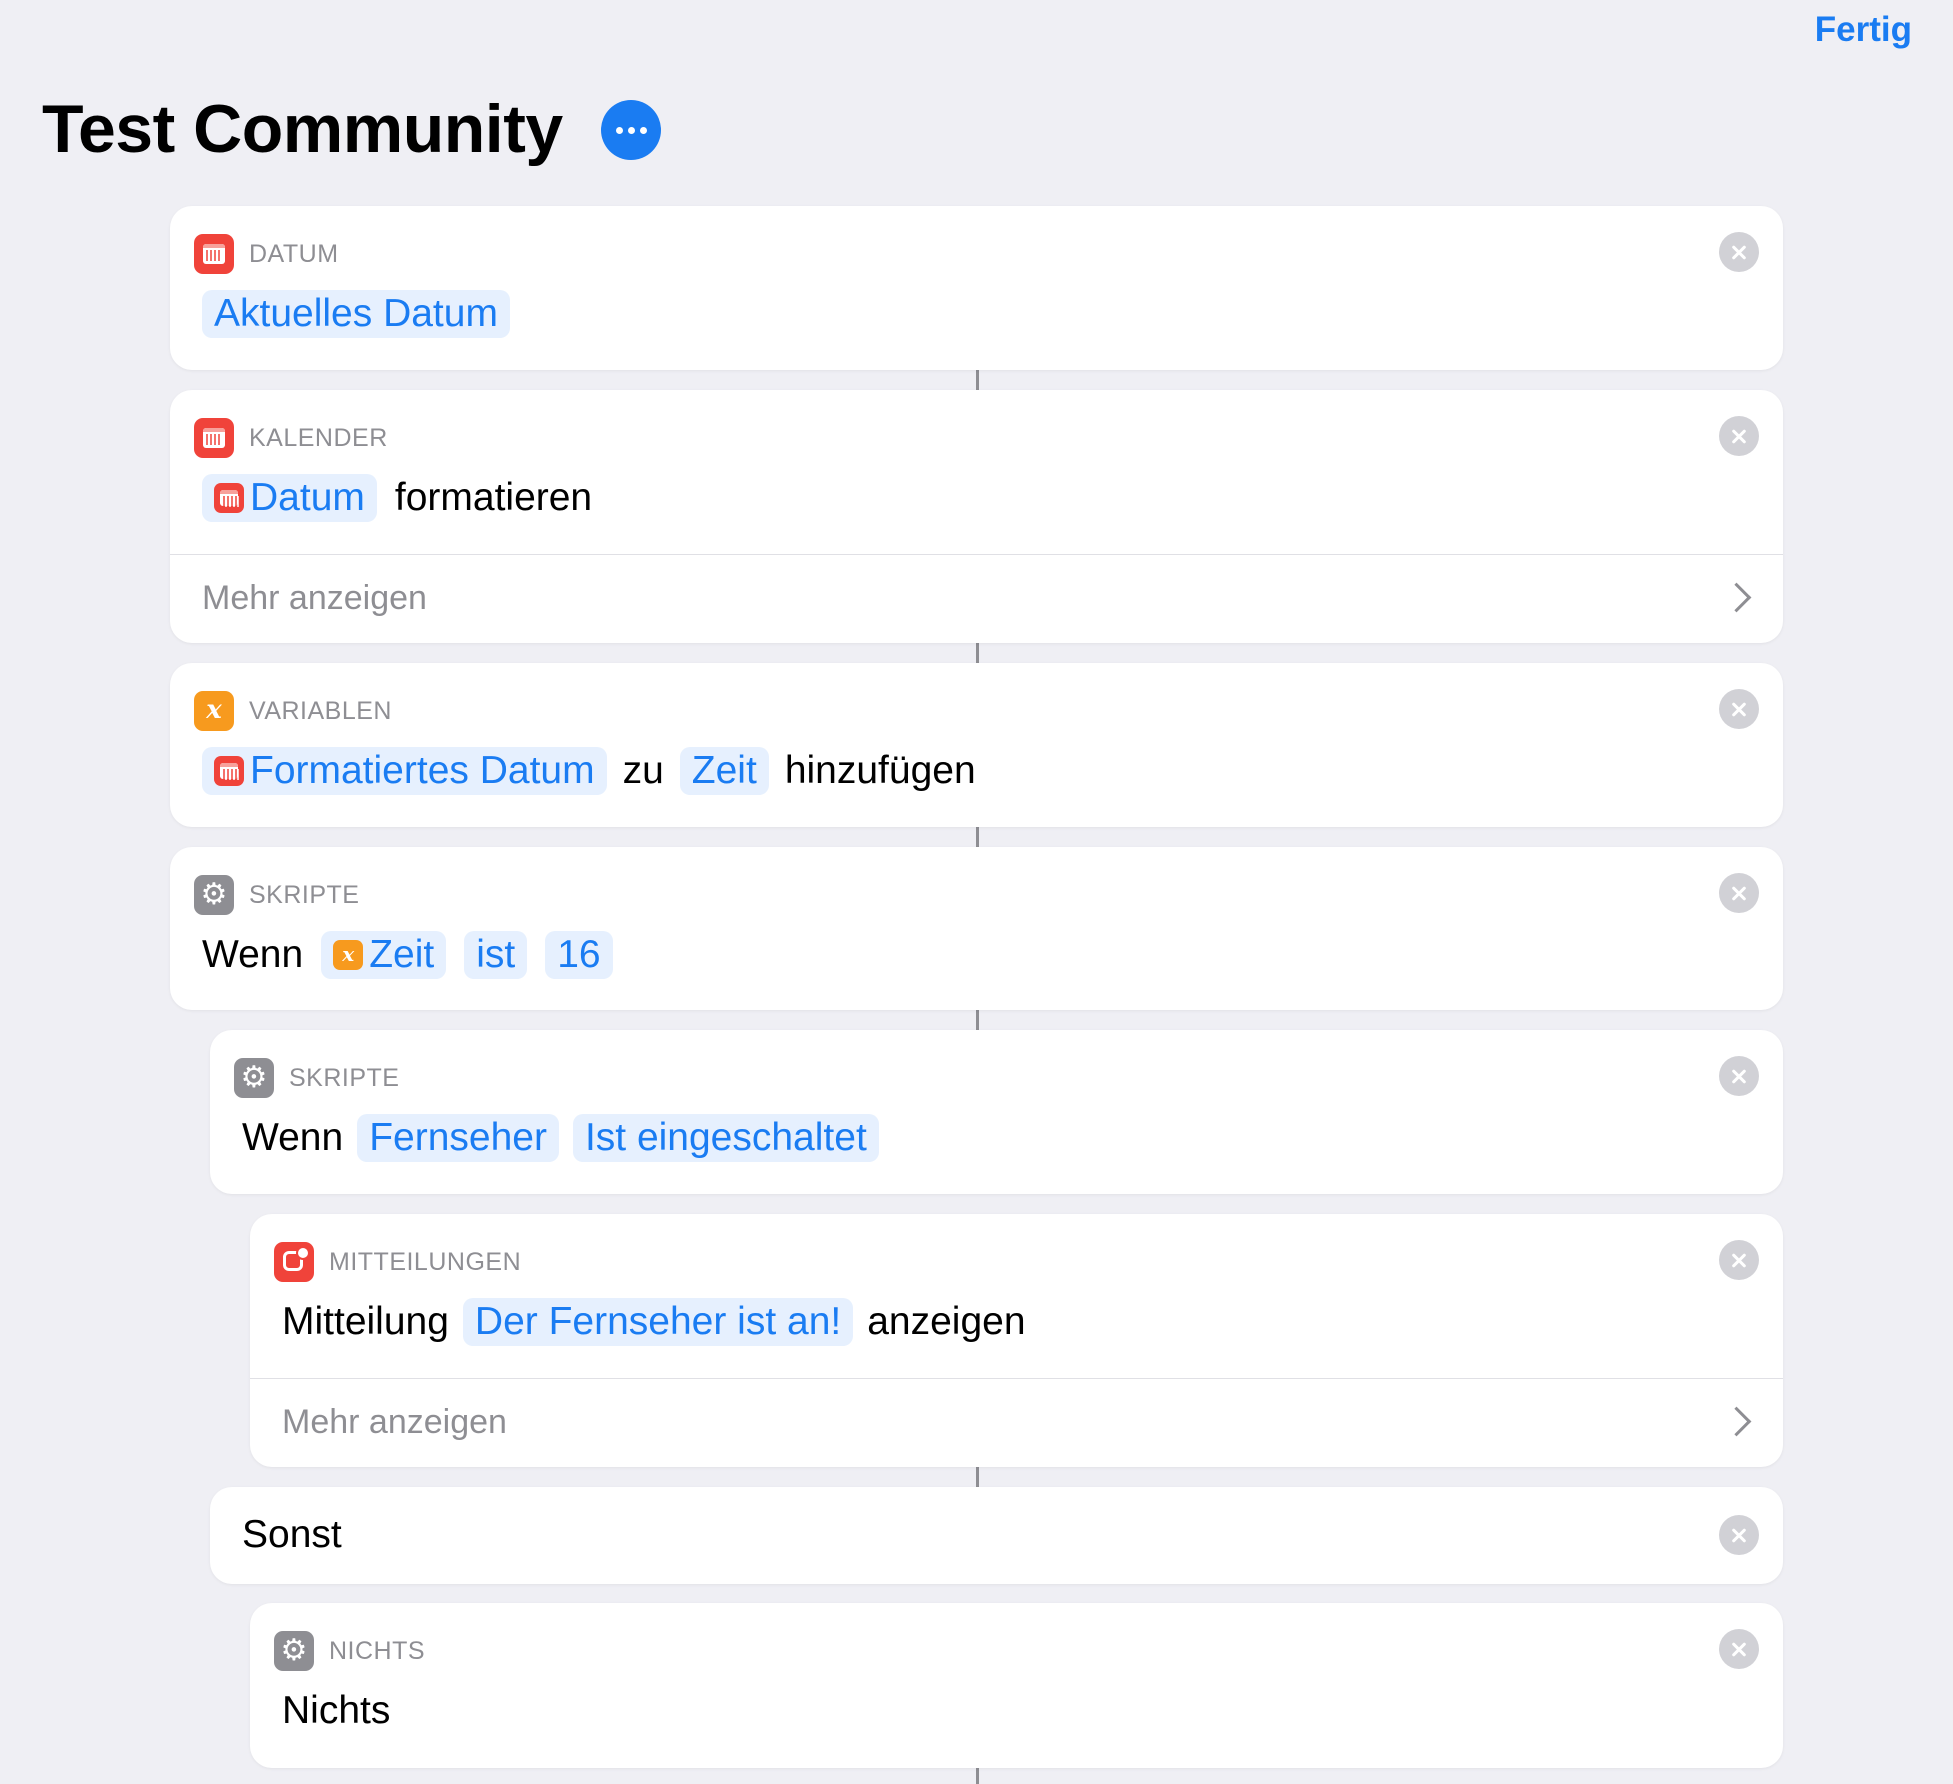 The height and width of the screenshot is (1784, 1953). What do you see at coordinates (307, 497) in the screenshot?
I see `token-label: Datum` at bounding box center [307, 497].